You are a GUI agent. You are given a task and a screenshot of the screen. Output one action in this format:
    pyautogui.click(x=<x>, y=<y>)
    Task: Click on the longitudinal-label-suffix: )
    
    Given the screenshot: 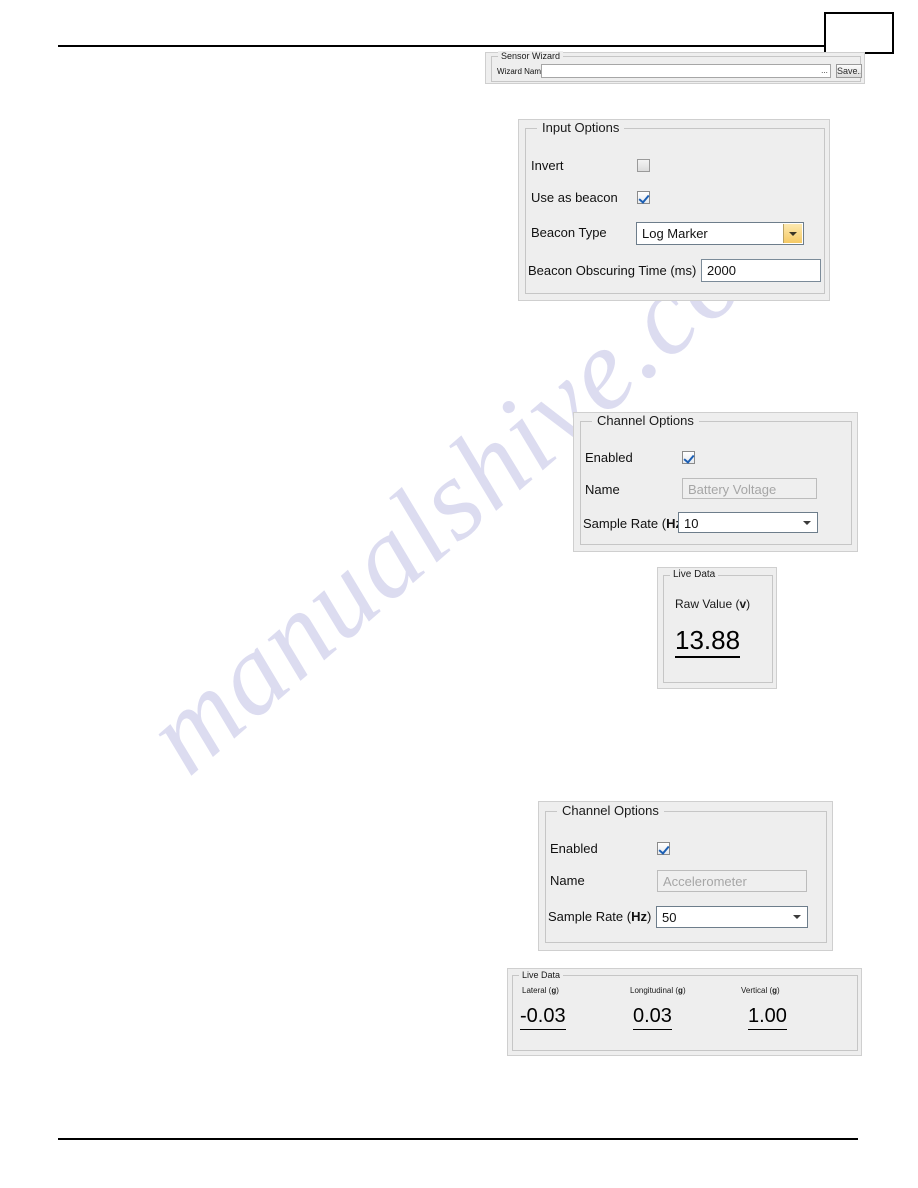 What is the action you would take?
    pyautogui.click(x=684, y=990)
    